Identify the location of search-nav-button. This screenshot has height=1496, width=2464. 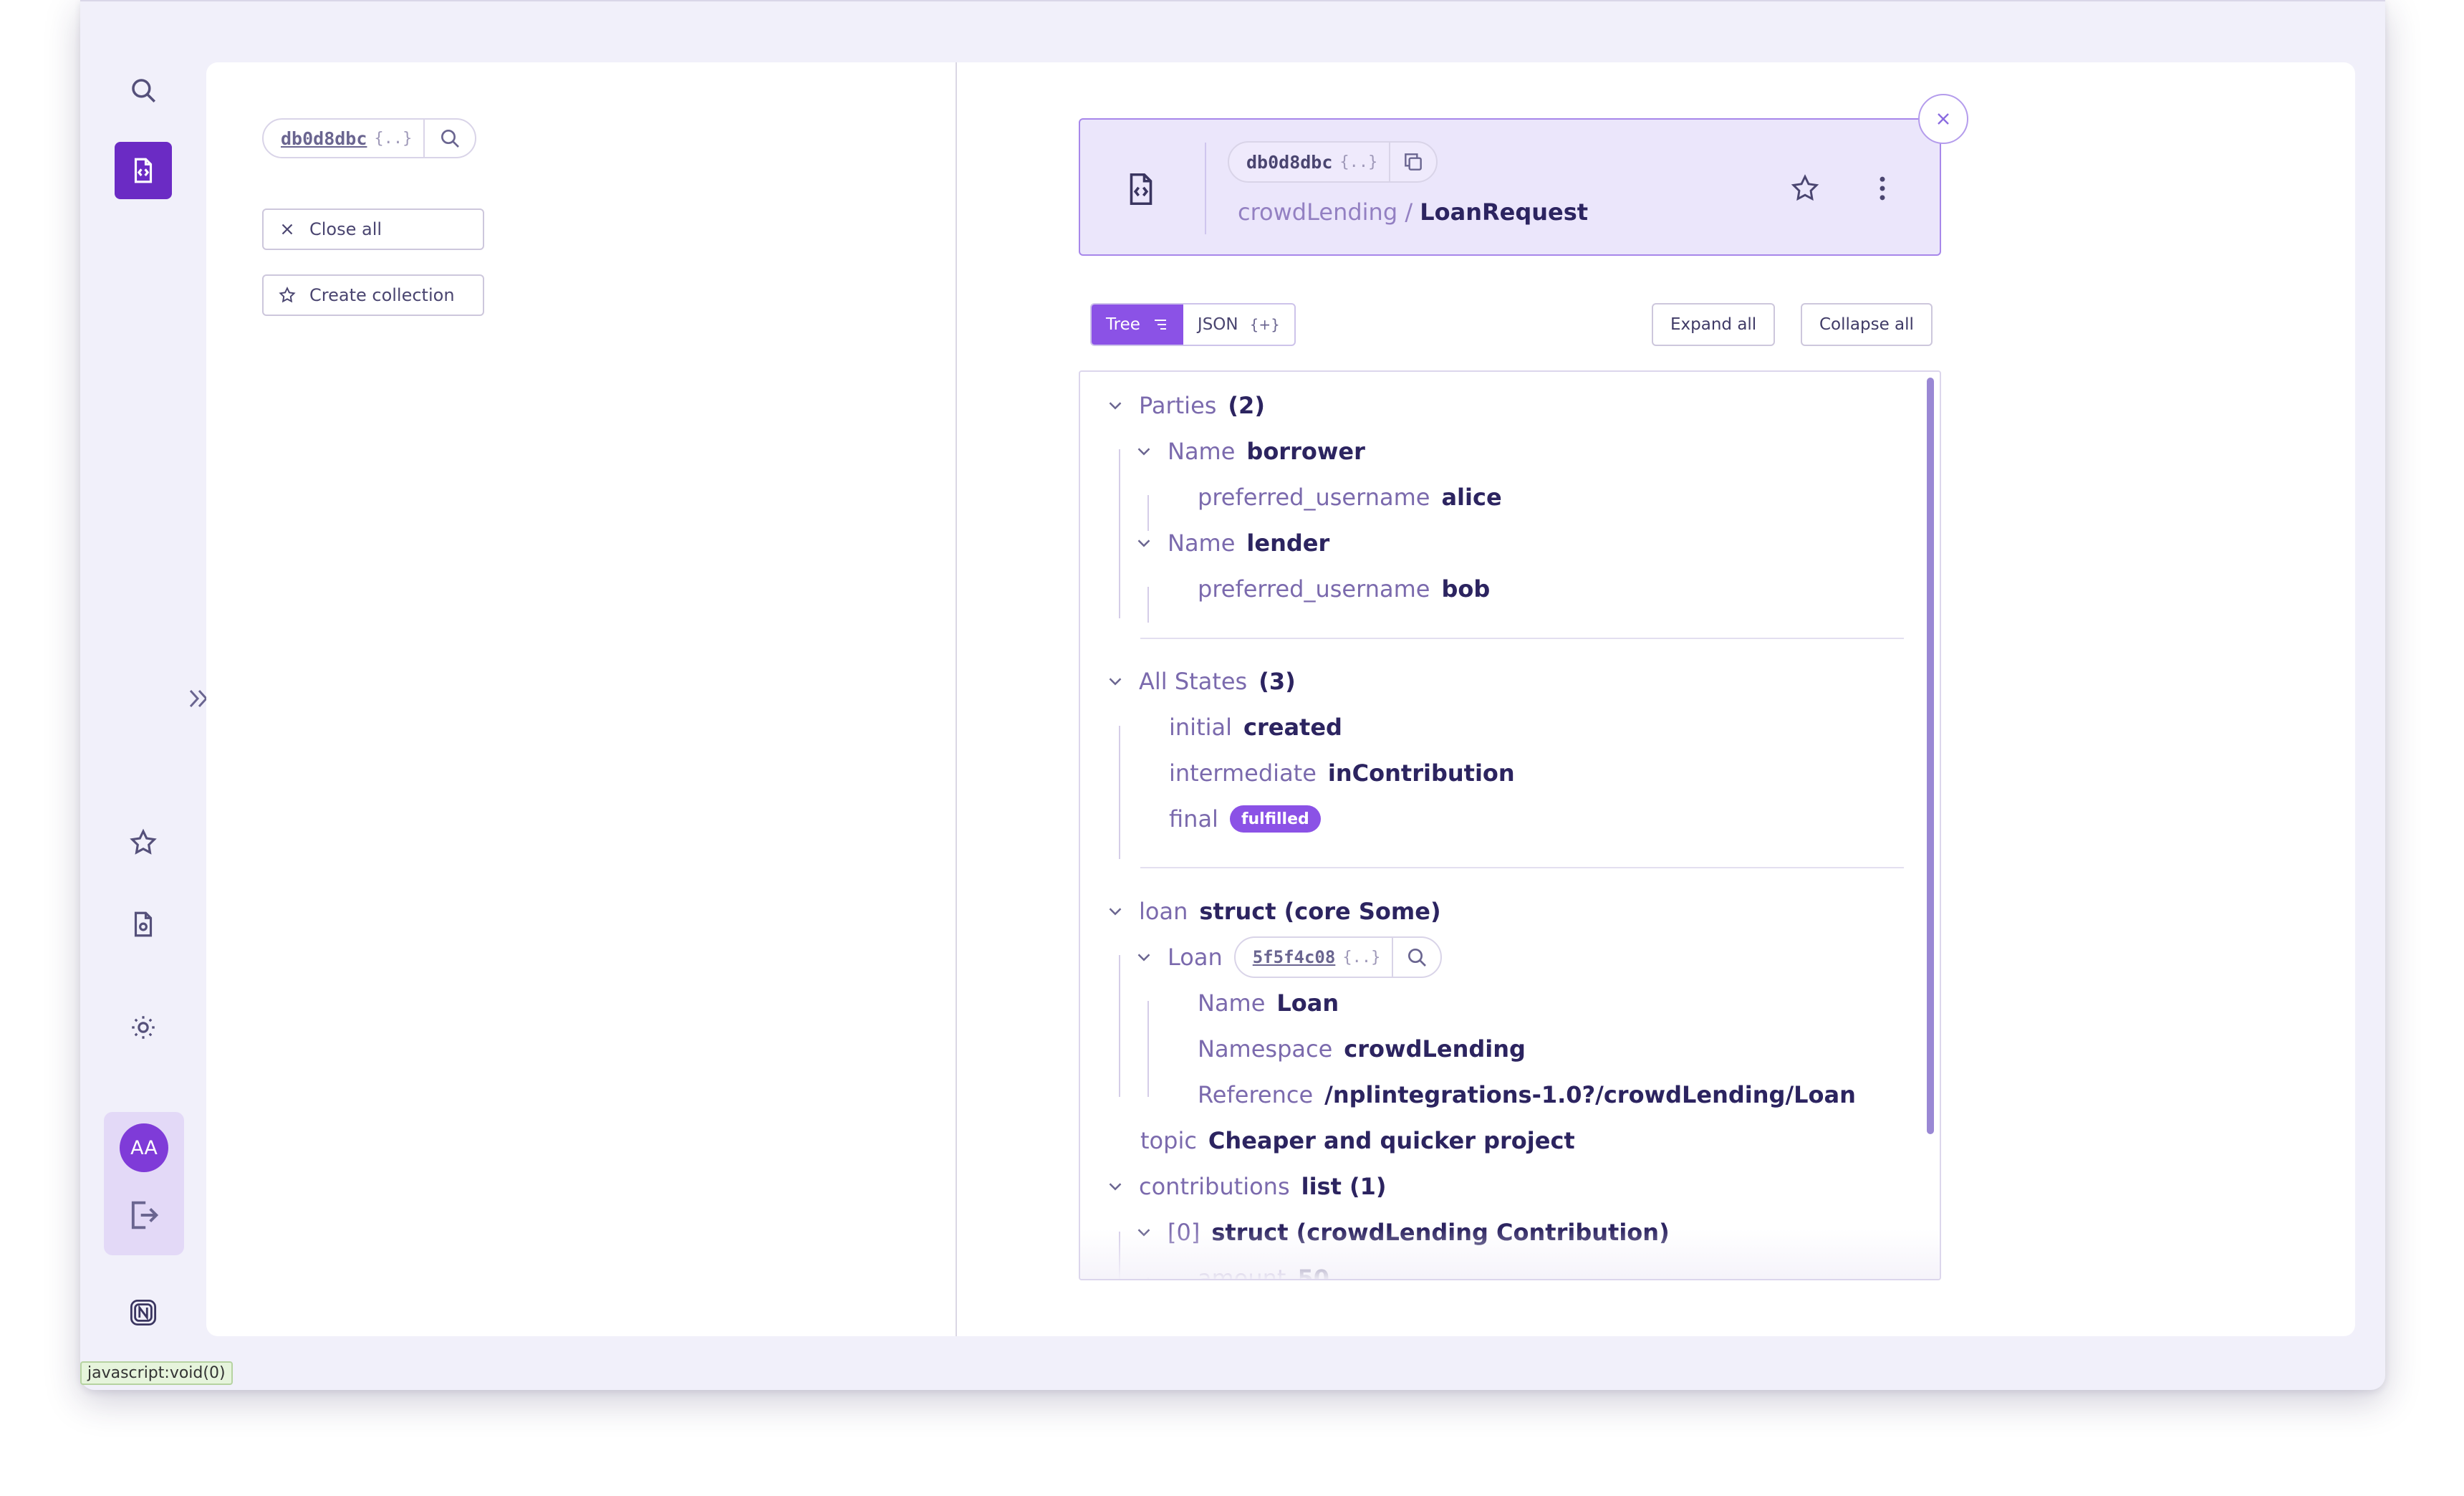
(143, 90).